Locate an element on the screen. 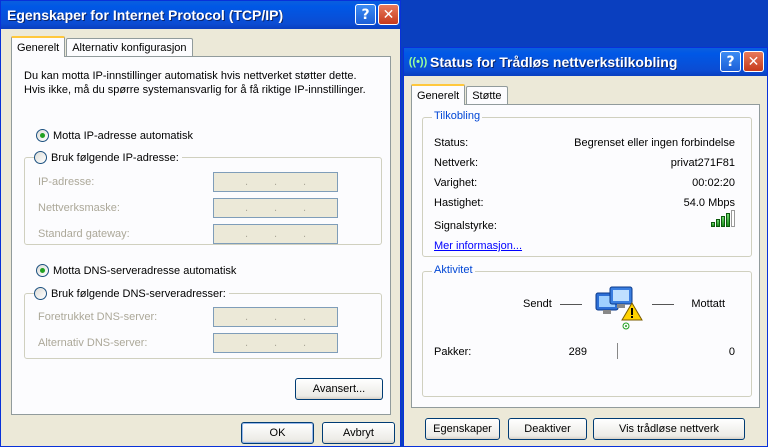 This screenshot has width=768, height=447. dns-auto-label: Motta DNS-serveradresse automatisk is located at coordinates (145, 270).